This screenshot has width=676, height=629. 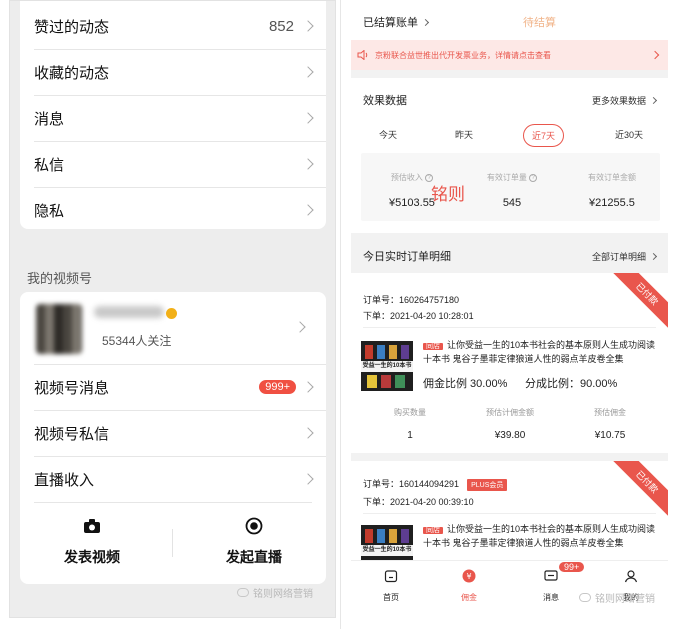 I want to click on followers-count: 55344人关注, so click(x=137, y=341).